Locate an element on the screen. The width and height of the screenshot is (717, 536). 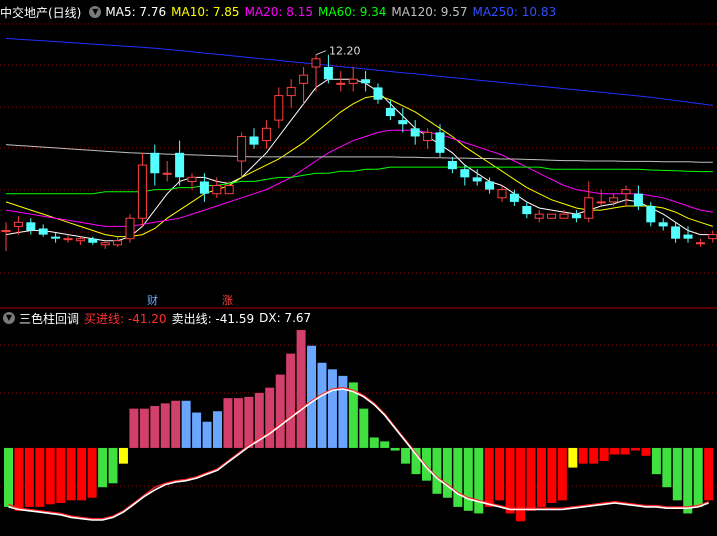
ma-line-ma120 is located at coordinates (359, 153).